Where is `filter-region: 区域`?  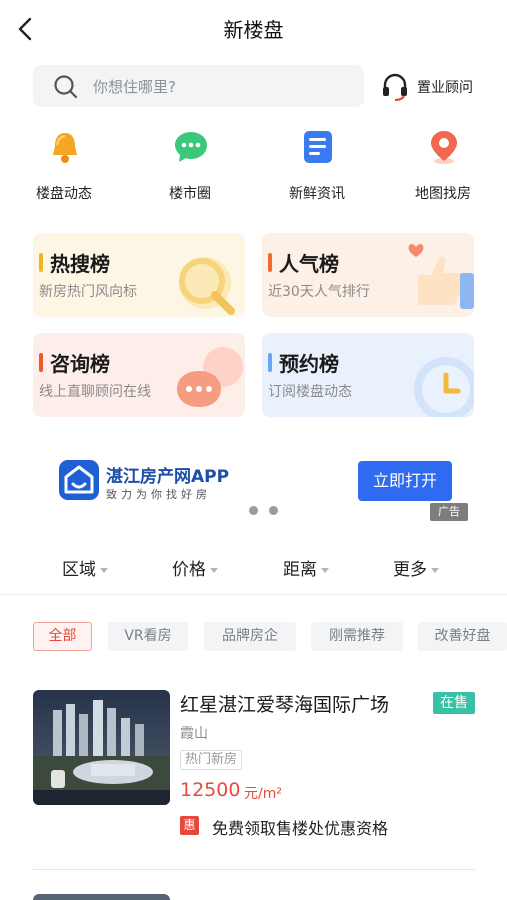 filter-region: 区域 is located at coordinates (107, 568).